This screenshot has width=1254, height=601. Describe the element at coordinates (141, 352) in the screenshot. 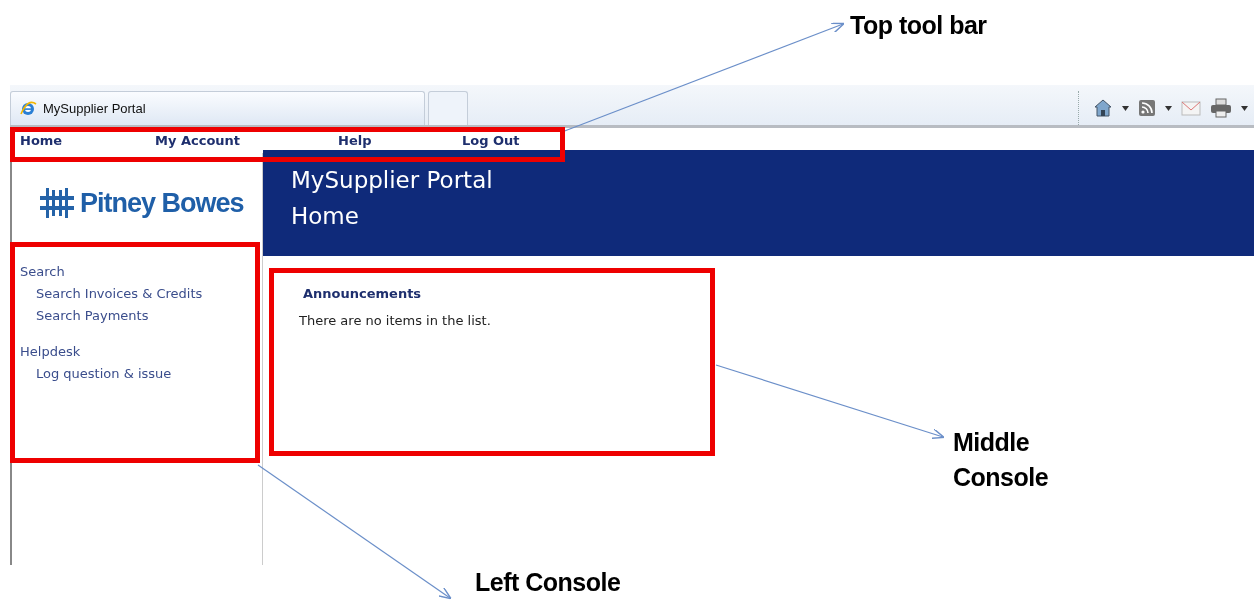

I see `menu-heading-link: Helpdesk` at that location.